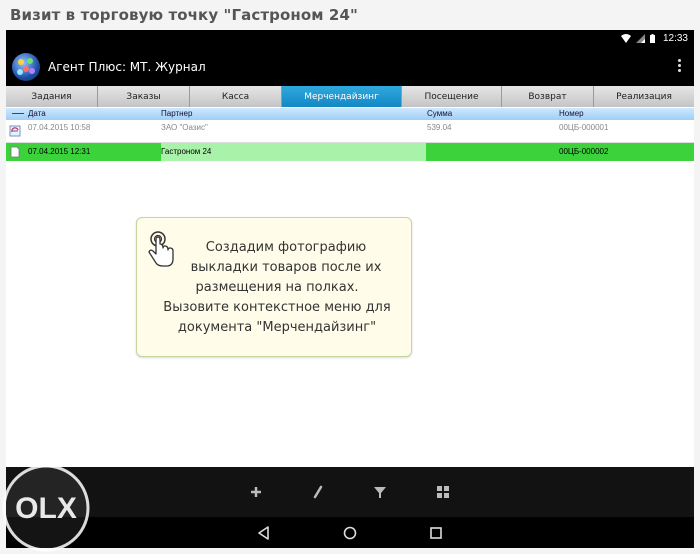 This screenshot has height=554, width=700. What do you see at coordinates (59, 127) in the screenshot?
I see `cell-date: 07.04.2015 10:58` at bounding box center [59, 127].